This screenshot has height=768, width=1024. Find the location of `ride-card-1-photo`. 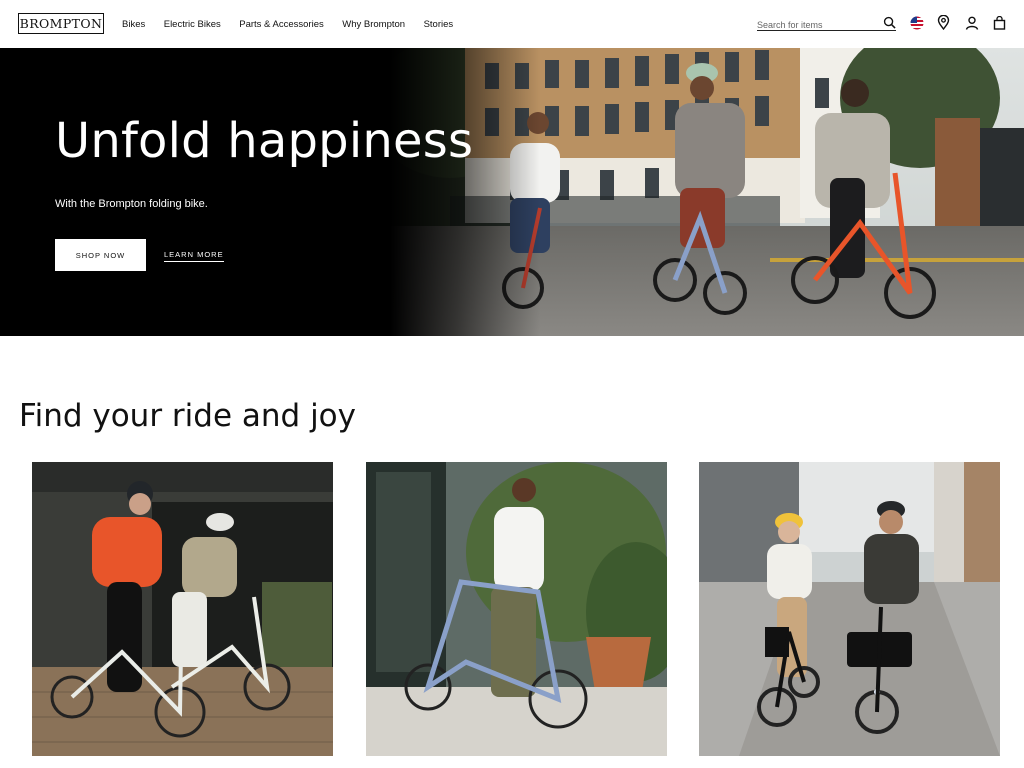

ride-card-1-photo is located at coordinates (182, 609).